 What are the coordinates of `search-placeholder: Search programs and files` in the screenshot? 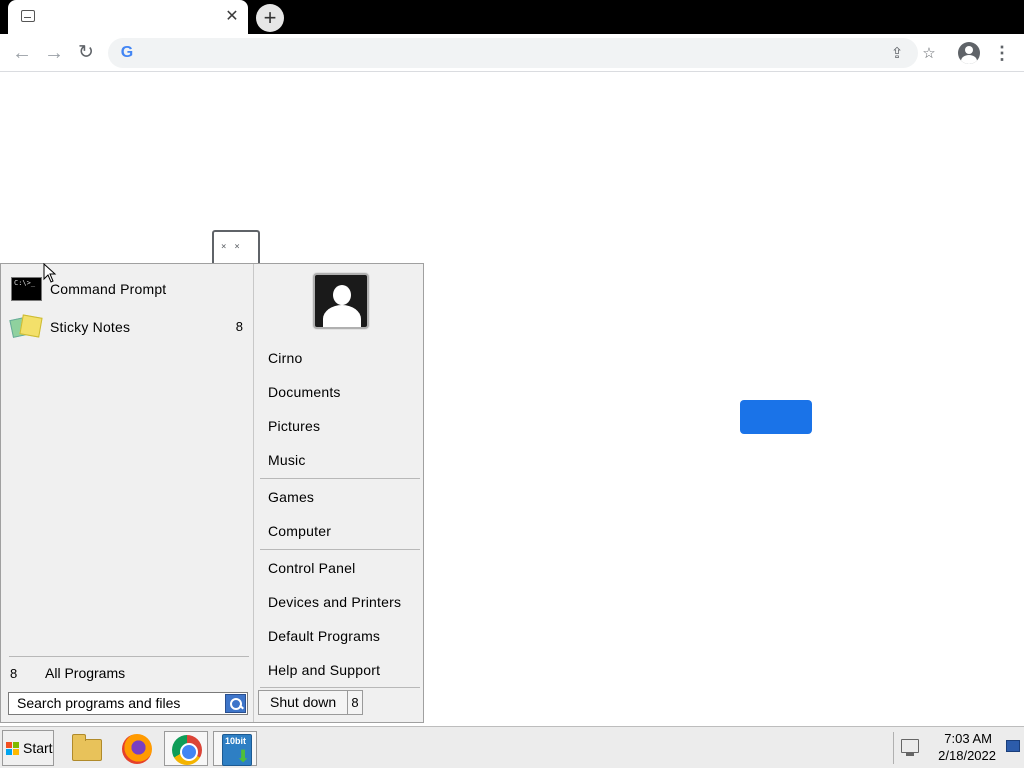 It's located at (99, 703).